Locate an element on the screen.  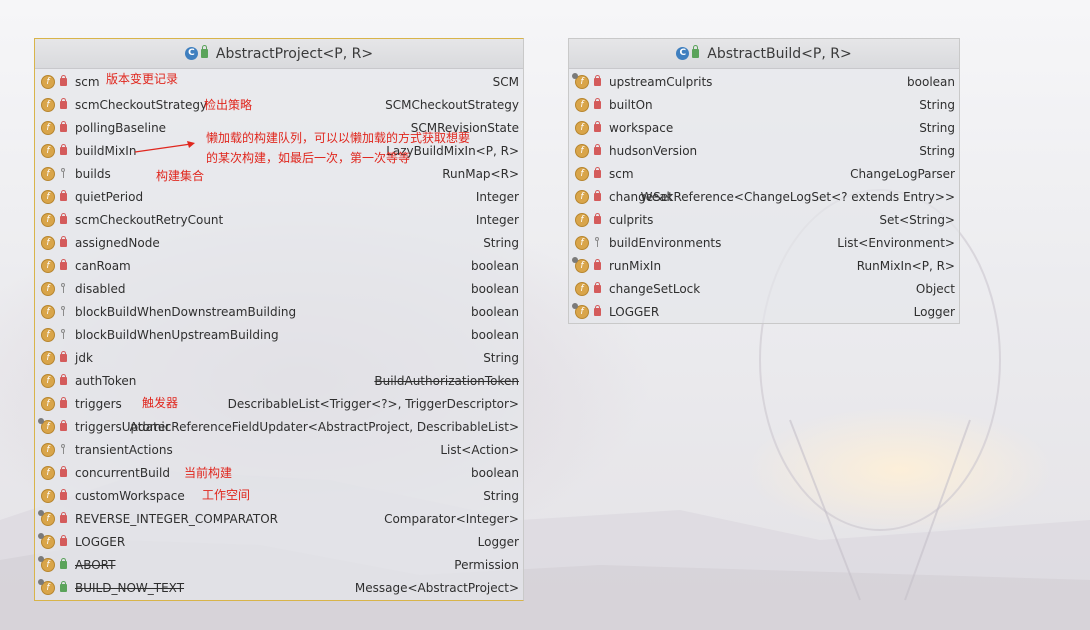
field-row: f concurrentBuild boolean is located at coordinates (279, 473).